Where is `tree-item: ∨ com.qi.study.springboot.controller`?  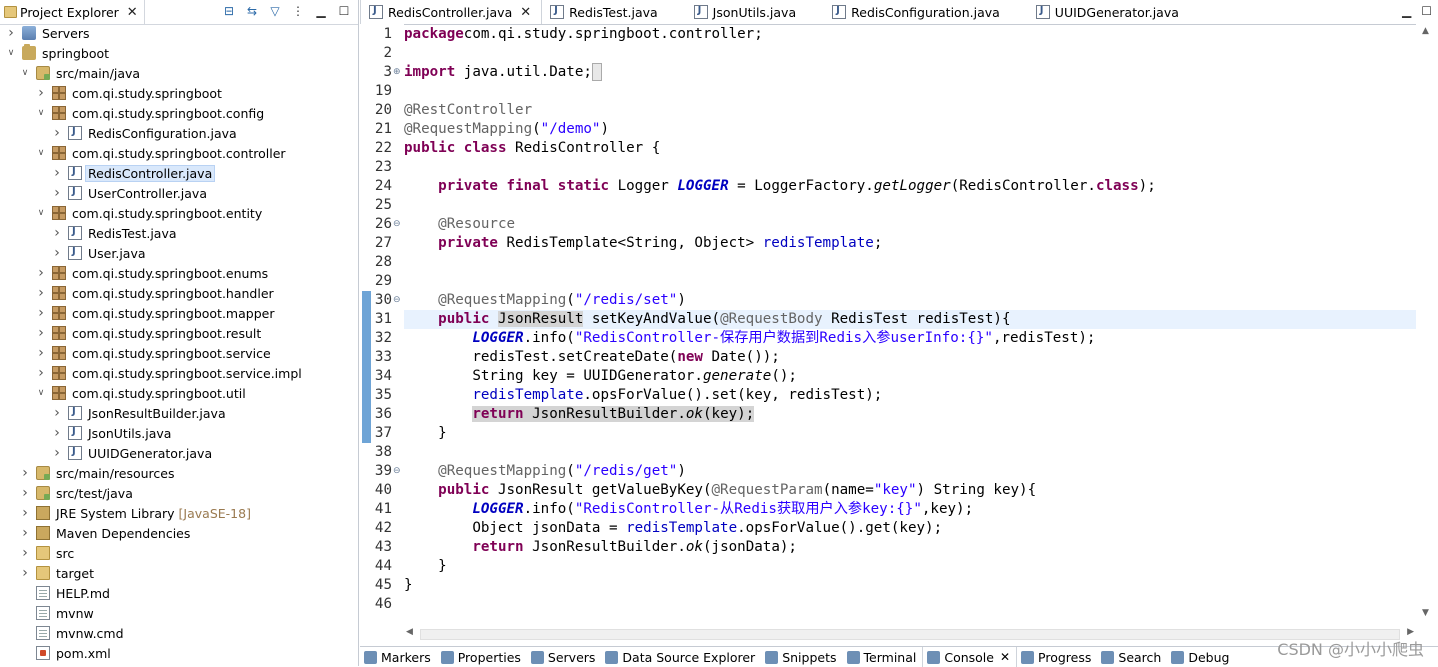
tree-item: ∨ com.qi.study.springboot.controller is located at coordinates (179, 153).